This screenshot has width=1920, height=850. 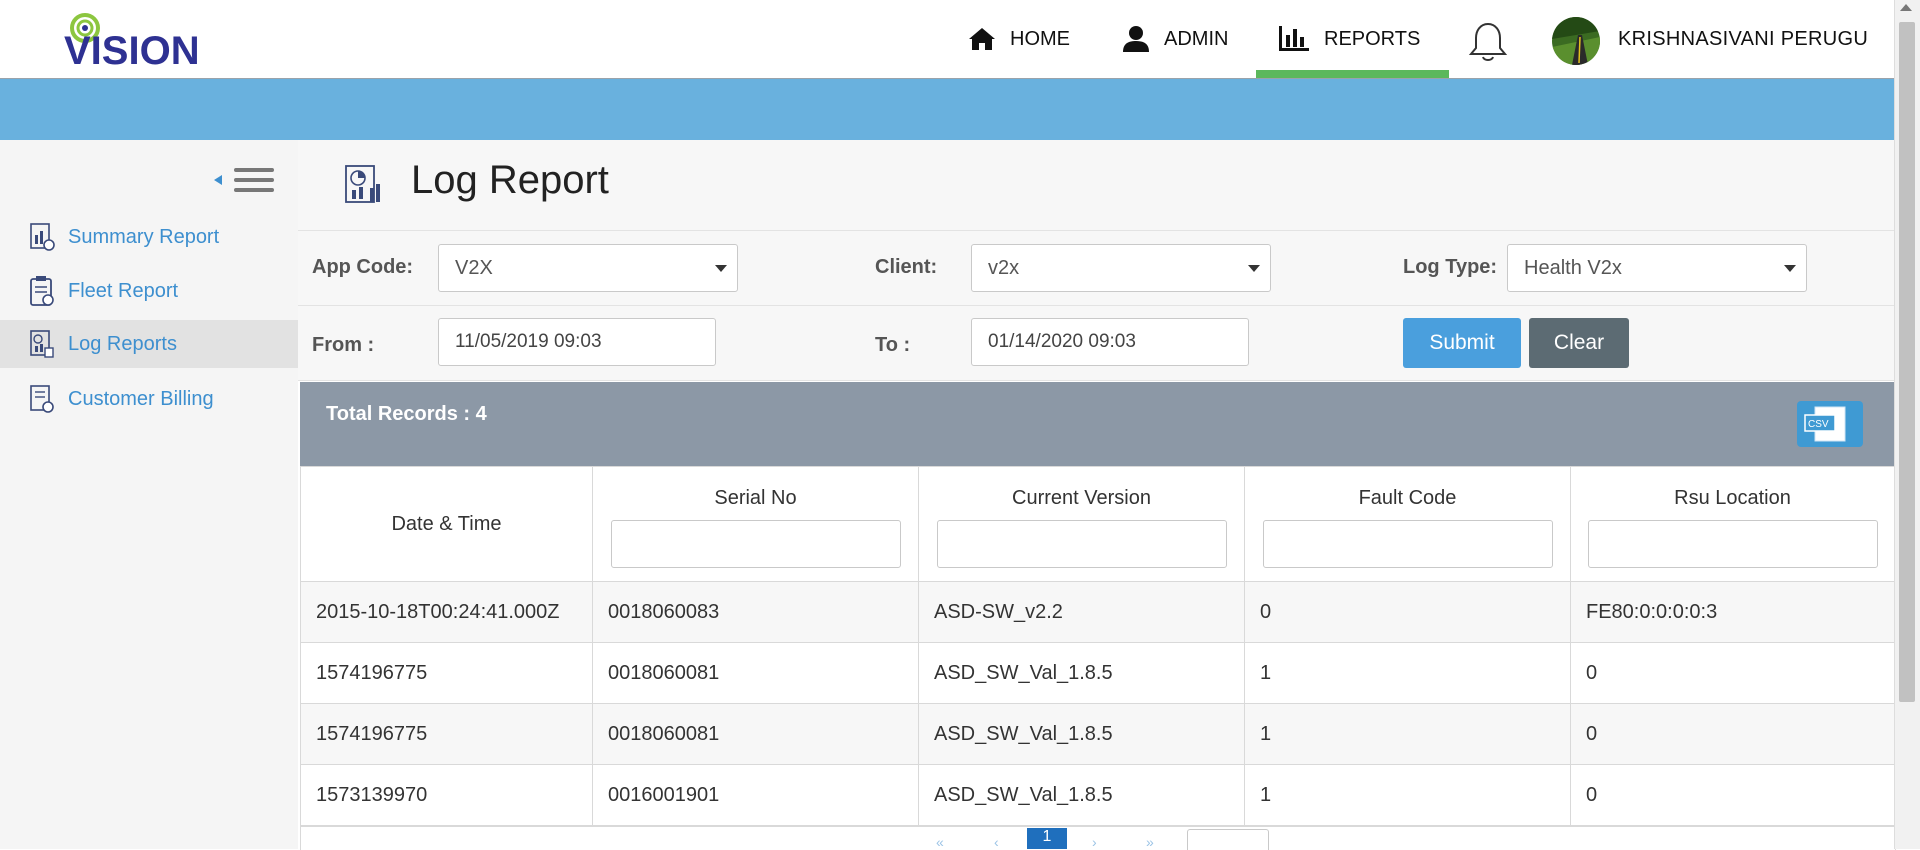 What do you see at coordinates (1488, 42) in the screenshot?
I see `notification-bell-icon` at bounding box center [1488, 42].